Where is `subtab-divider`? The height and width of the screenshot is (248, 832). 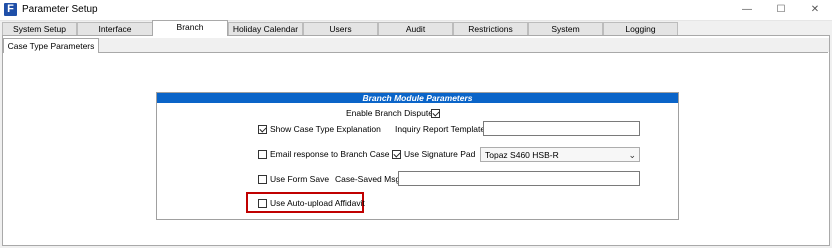
subtab-divider is located at coordinates (415, 52).